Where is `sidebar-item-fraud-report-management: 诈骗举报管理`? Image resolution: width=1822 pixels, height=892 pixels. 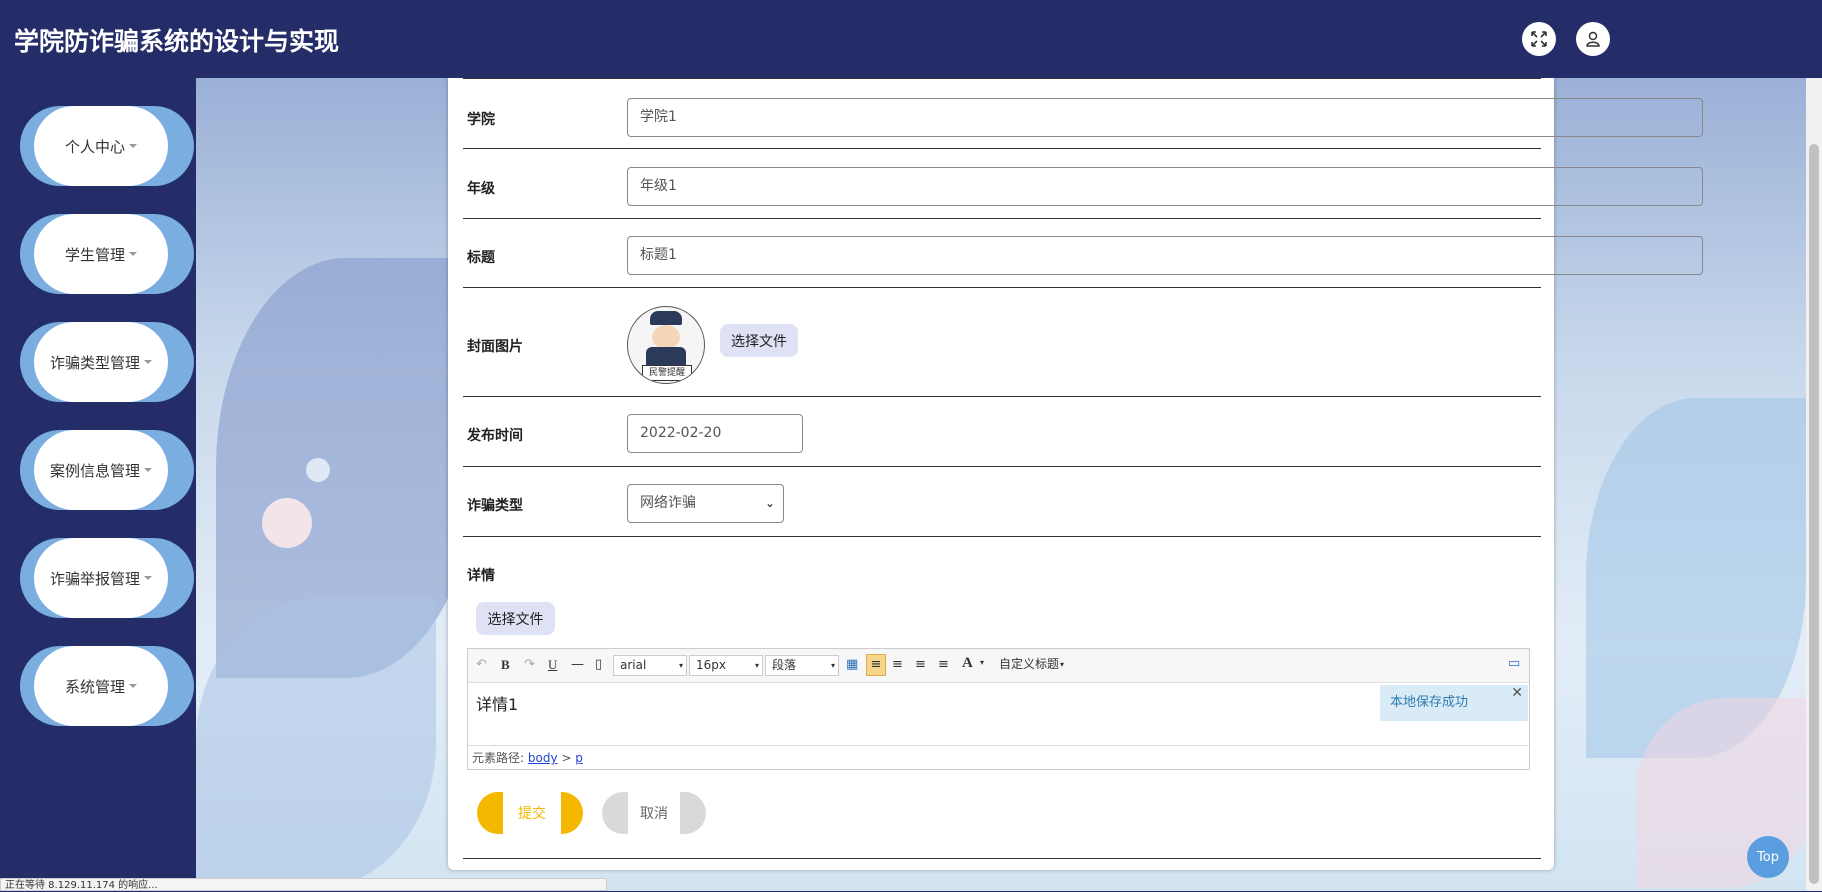 sidebar-item-fraud-report-management: 诈骗举报管理 is located at coordinates (107, 578).